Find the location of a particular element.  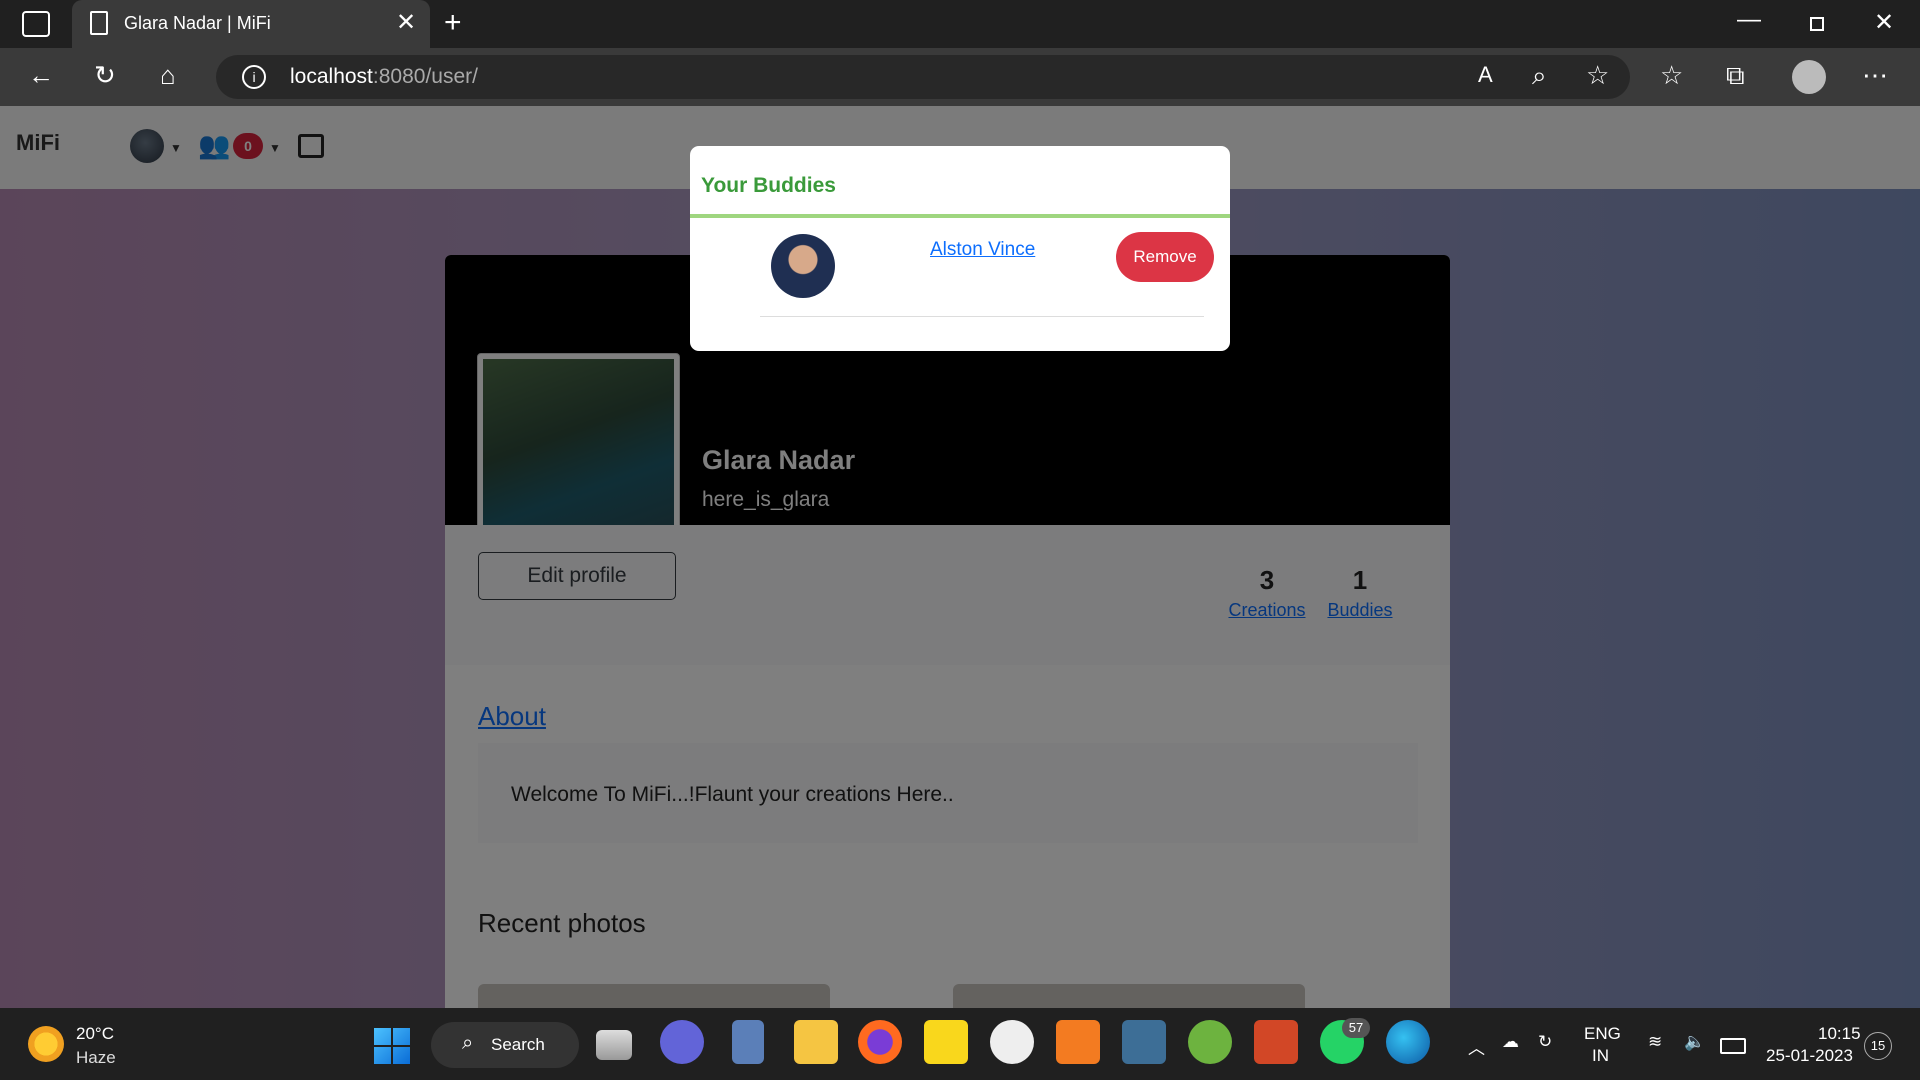

task-view-icon is located at coordinates (614, 1045).